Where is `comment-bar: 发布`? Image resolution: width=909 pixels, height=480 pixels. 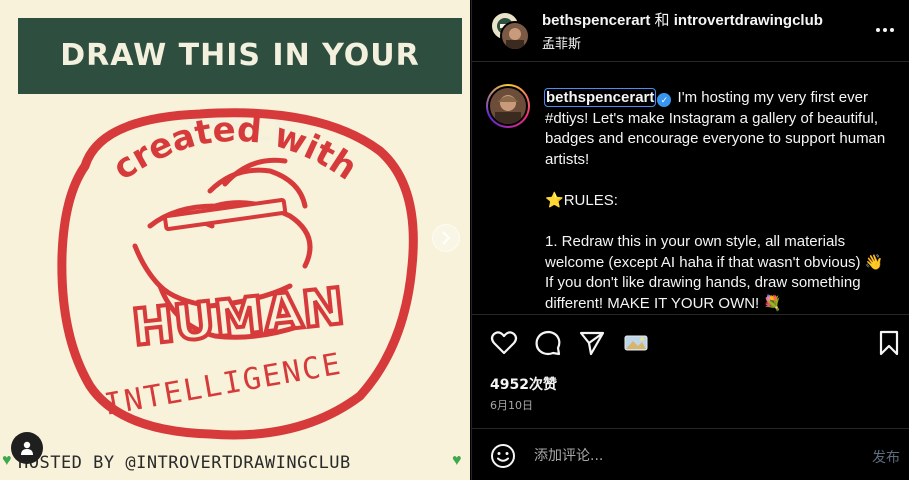
comment-bar: 发布 is located at coordinates (690, 454).